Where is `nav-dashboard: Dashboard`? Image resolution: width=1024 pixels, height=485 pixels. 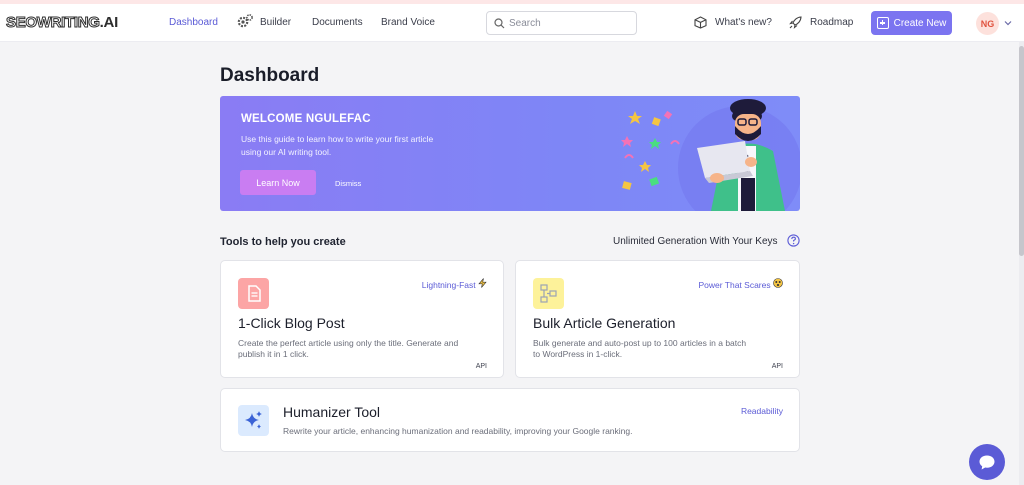
nav-dashboard: Dashboard is located at coordinates (193, 22).